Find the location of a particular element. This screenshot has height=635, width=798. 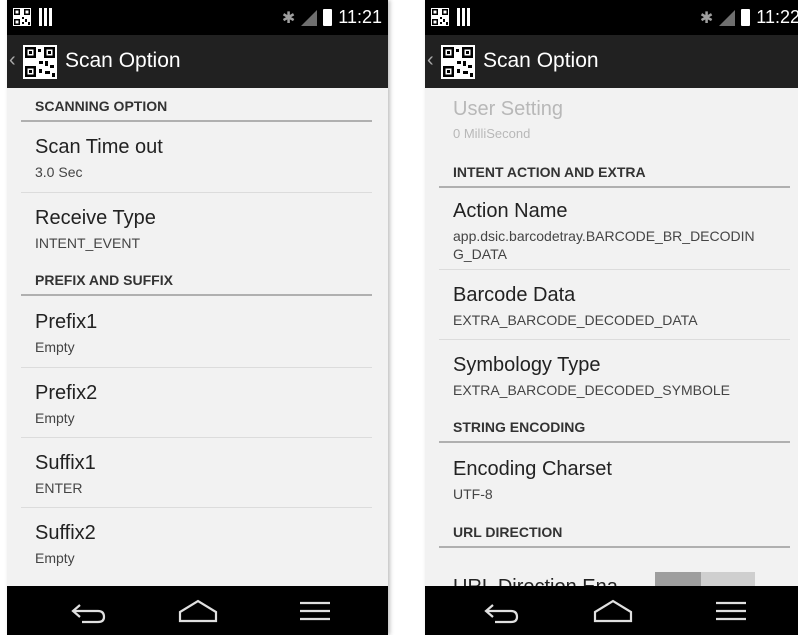

pref-title: URL Direction Ena is located at coordinates (535, 581).